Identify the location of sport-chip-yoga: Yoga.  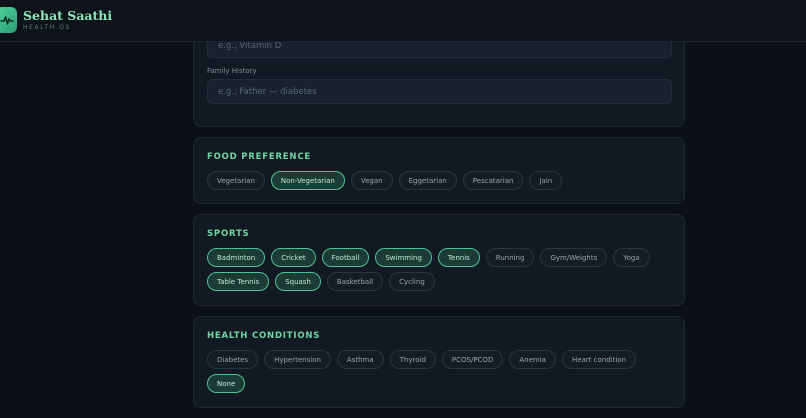
(631, 257).